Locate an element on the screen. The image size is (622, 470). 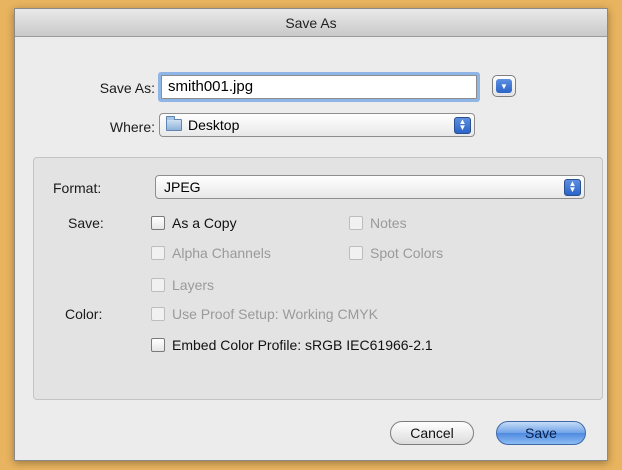
use-proof-setup-checkbox: Use Proof Setup: Working CMYK is located at coordinates (264, 314).